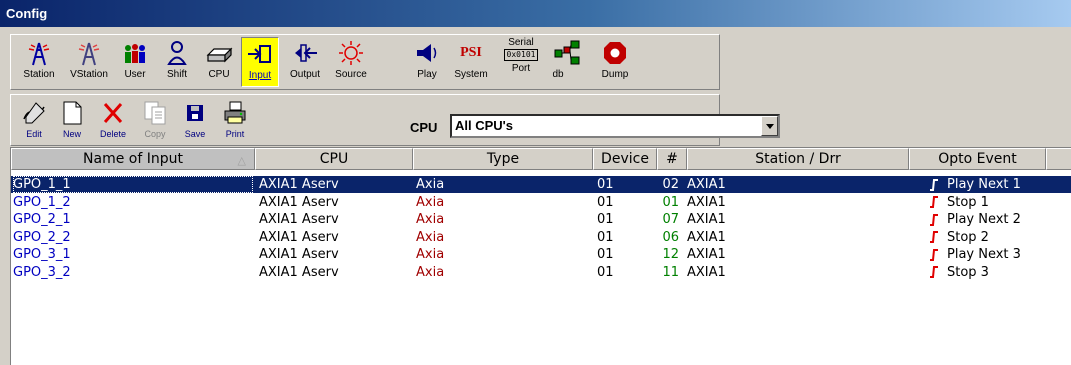 The height and width of the screenshot is (365, 1071). Describe the element at coordinates (1058, 159) in the screenshot. I see `column-header-filler` at that location.